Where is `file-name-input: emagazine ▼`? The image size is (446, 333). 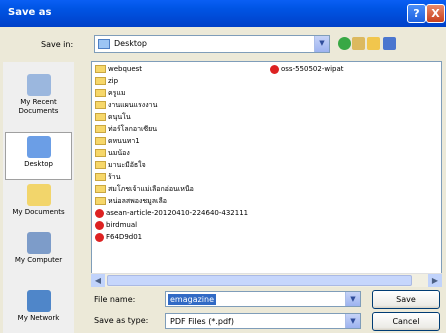 file-name-input: emagazine ▼ is located at coordinates (263, 299).